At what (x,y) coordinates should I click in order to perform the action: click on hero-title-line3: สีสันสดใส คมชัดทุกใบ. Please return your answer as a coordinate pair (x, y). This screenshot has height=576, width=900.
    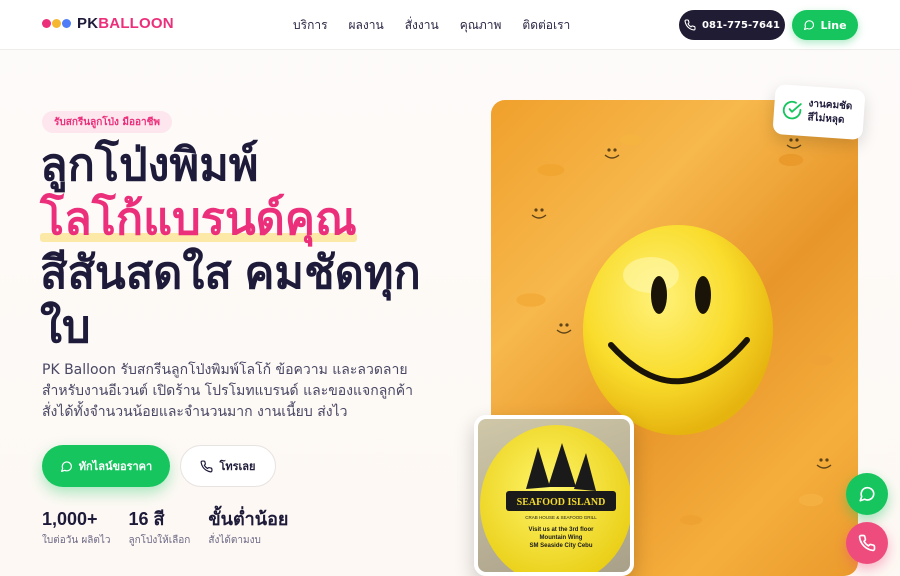
    Looking at the image, I should click on (230, 299).